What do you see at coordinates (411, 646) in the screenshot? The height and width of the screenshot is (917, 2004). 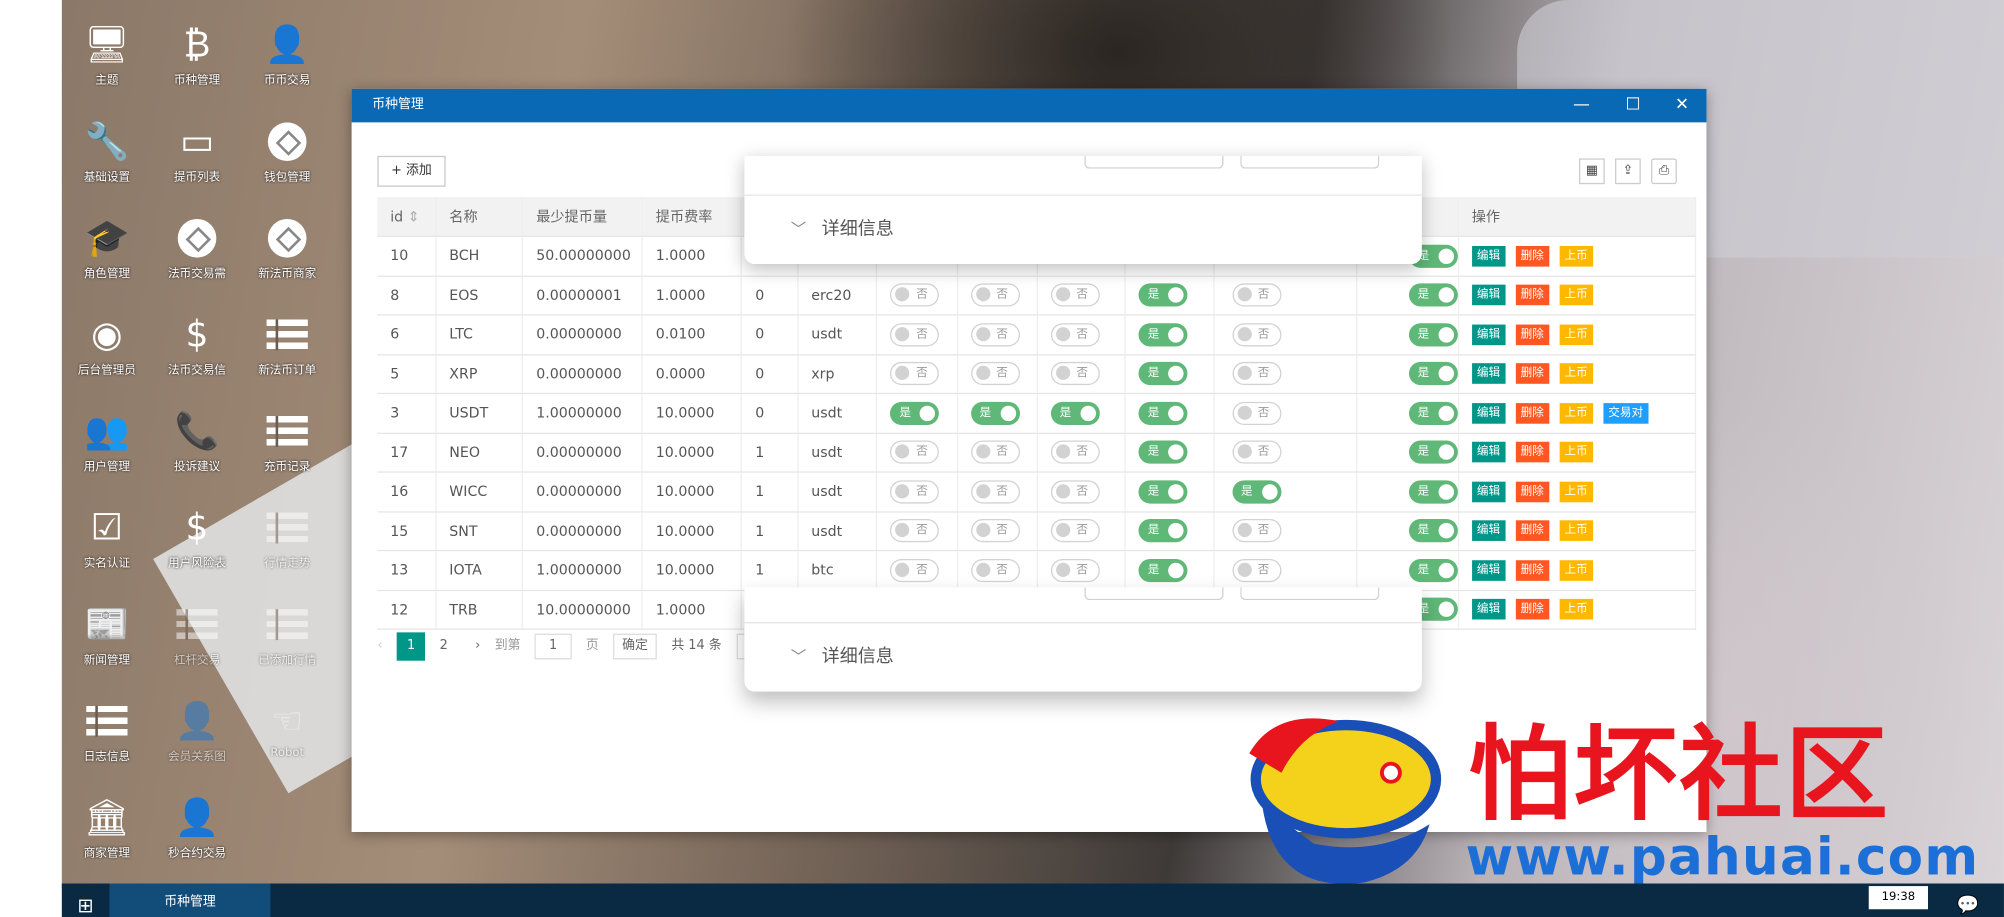 I see `page-1: 1` at bounding box center [411, 646].